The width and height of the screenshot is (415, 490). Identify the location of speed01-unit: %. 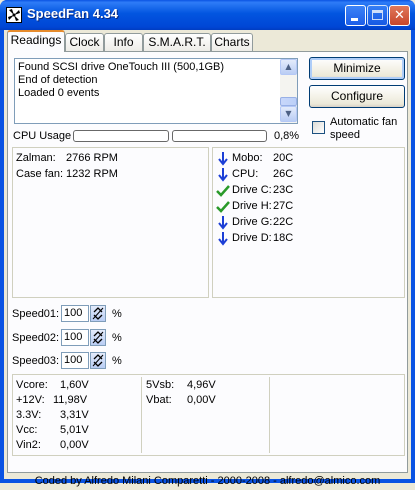
(117, 314).